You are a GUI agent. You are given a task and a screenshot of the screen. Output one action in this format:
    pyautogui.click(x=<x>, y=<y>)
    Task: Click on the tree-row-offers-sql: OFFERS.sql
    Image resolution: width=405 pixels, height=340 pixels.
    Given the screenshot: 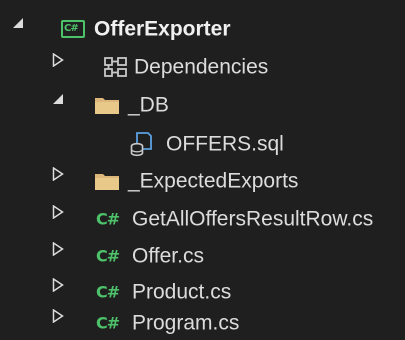 What is the action you would take?
    pyautogui.click(x=202, y=144)
    